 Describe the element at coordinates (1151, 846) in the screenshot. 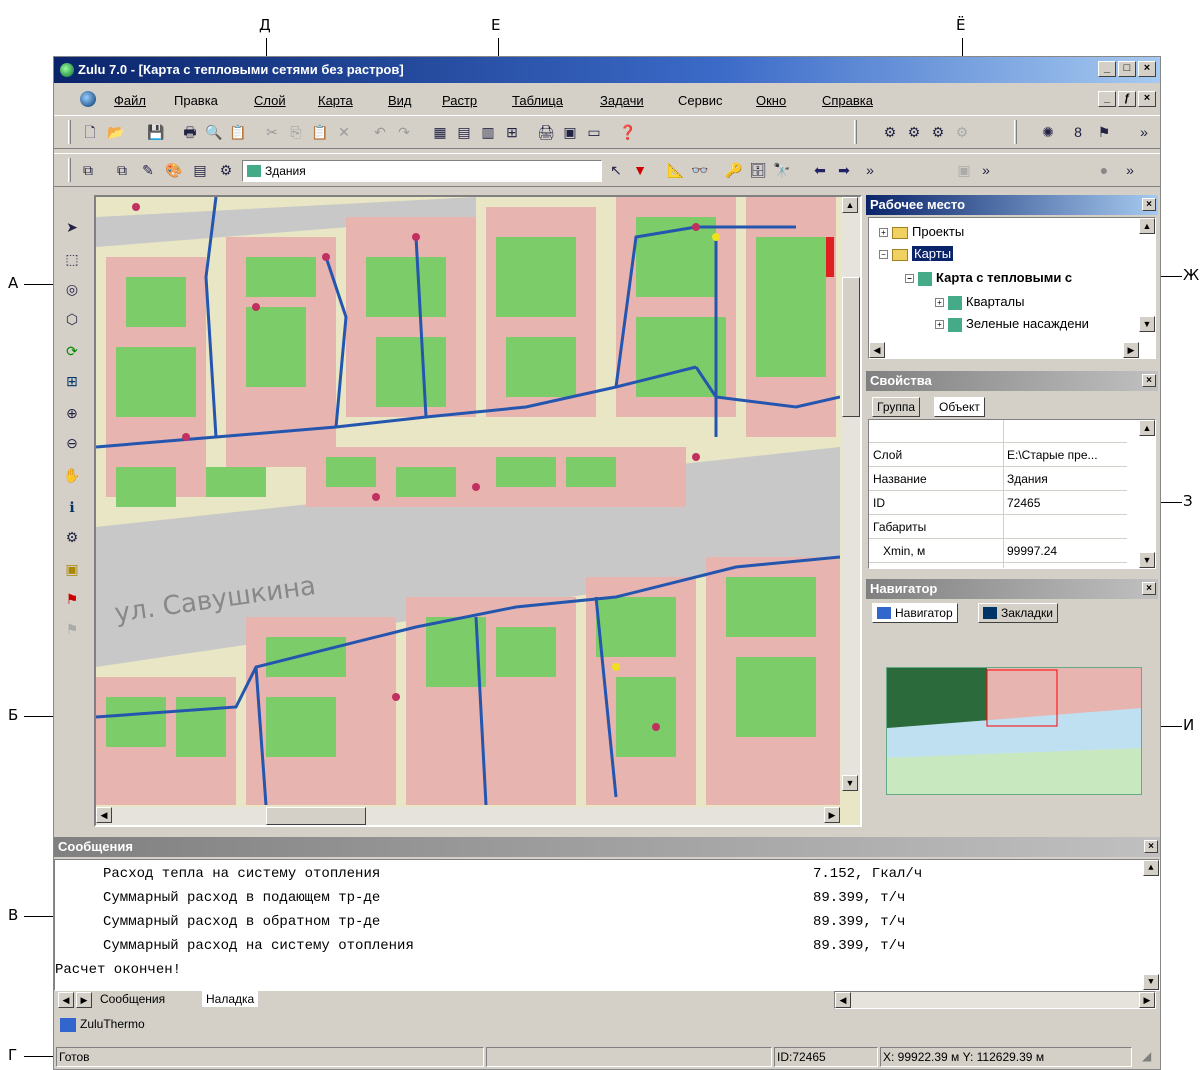

I see `messages-close-button: ×` at that location.